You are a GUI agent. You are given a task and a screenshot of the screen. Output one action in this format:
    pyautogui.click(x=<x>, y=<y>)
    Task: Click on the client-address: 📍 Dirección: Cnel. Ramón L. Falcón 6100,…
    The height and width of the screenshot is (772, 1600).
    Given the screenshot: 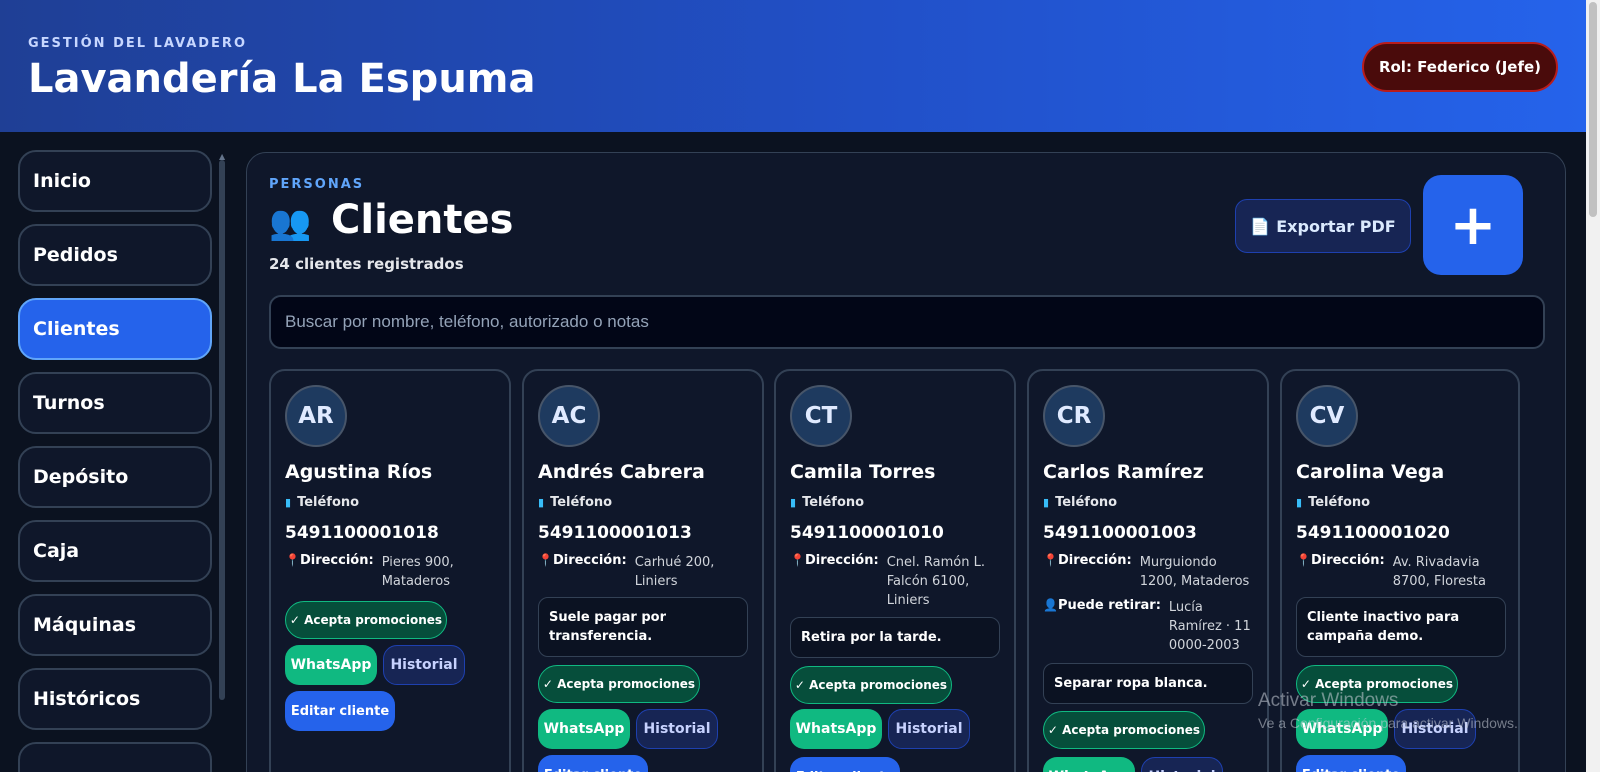 What is the action you would take?
    pyautogui.click(x=887, y=580)
    